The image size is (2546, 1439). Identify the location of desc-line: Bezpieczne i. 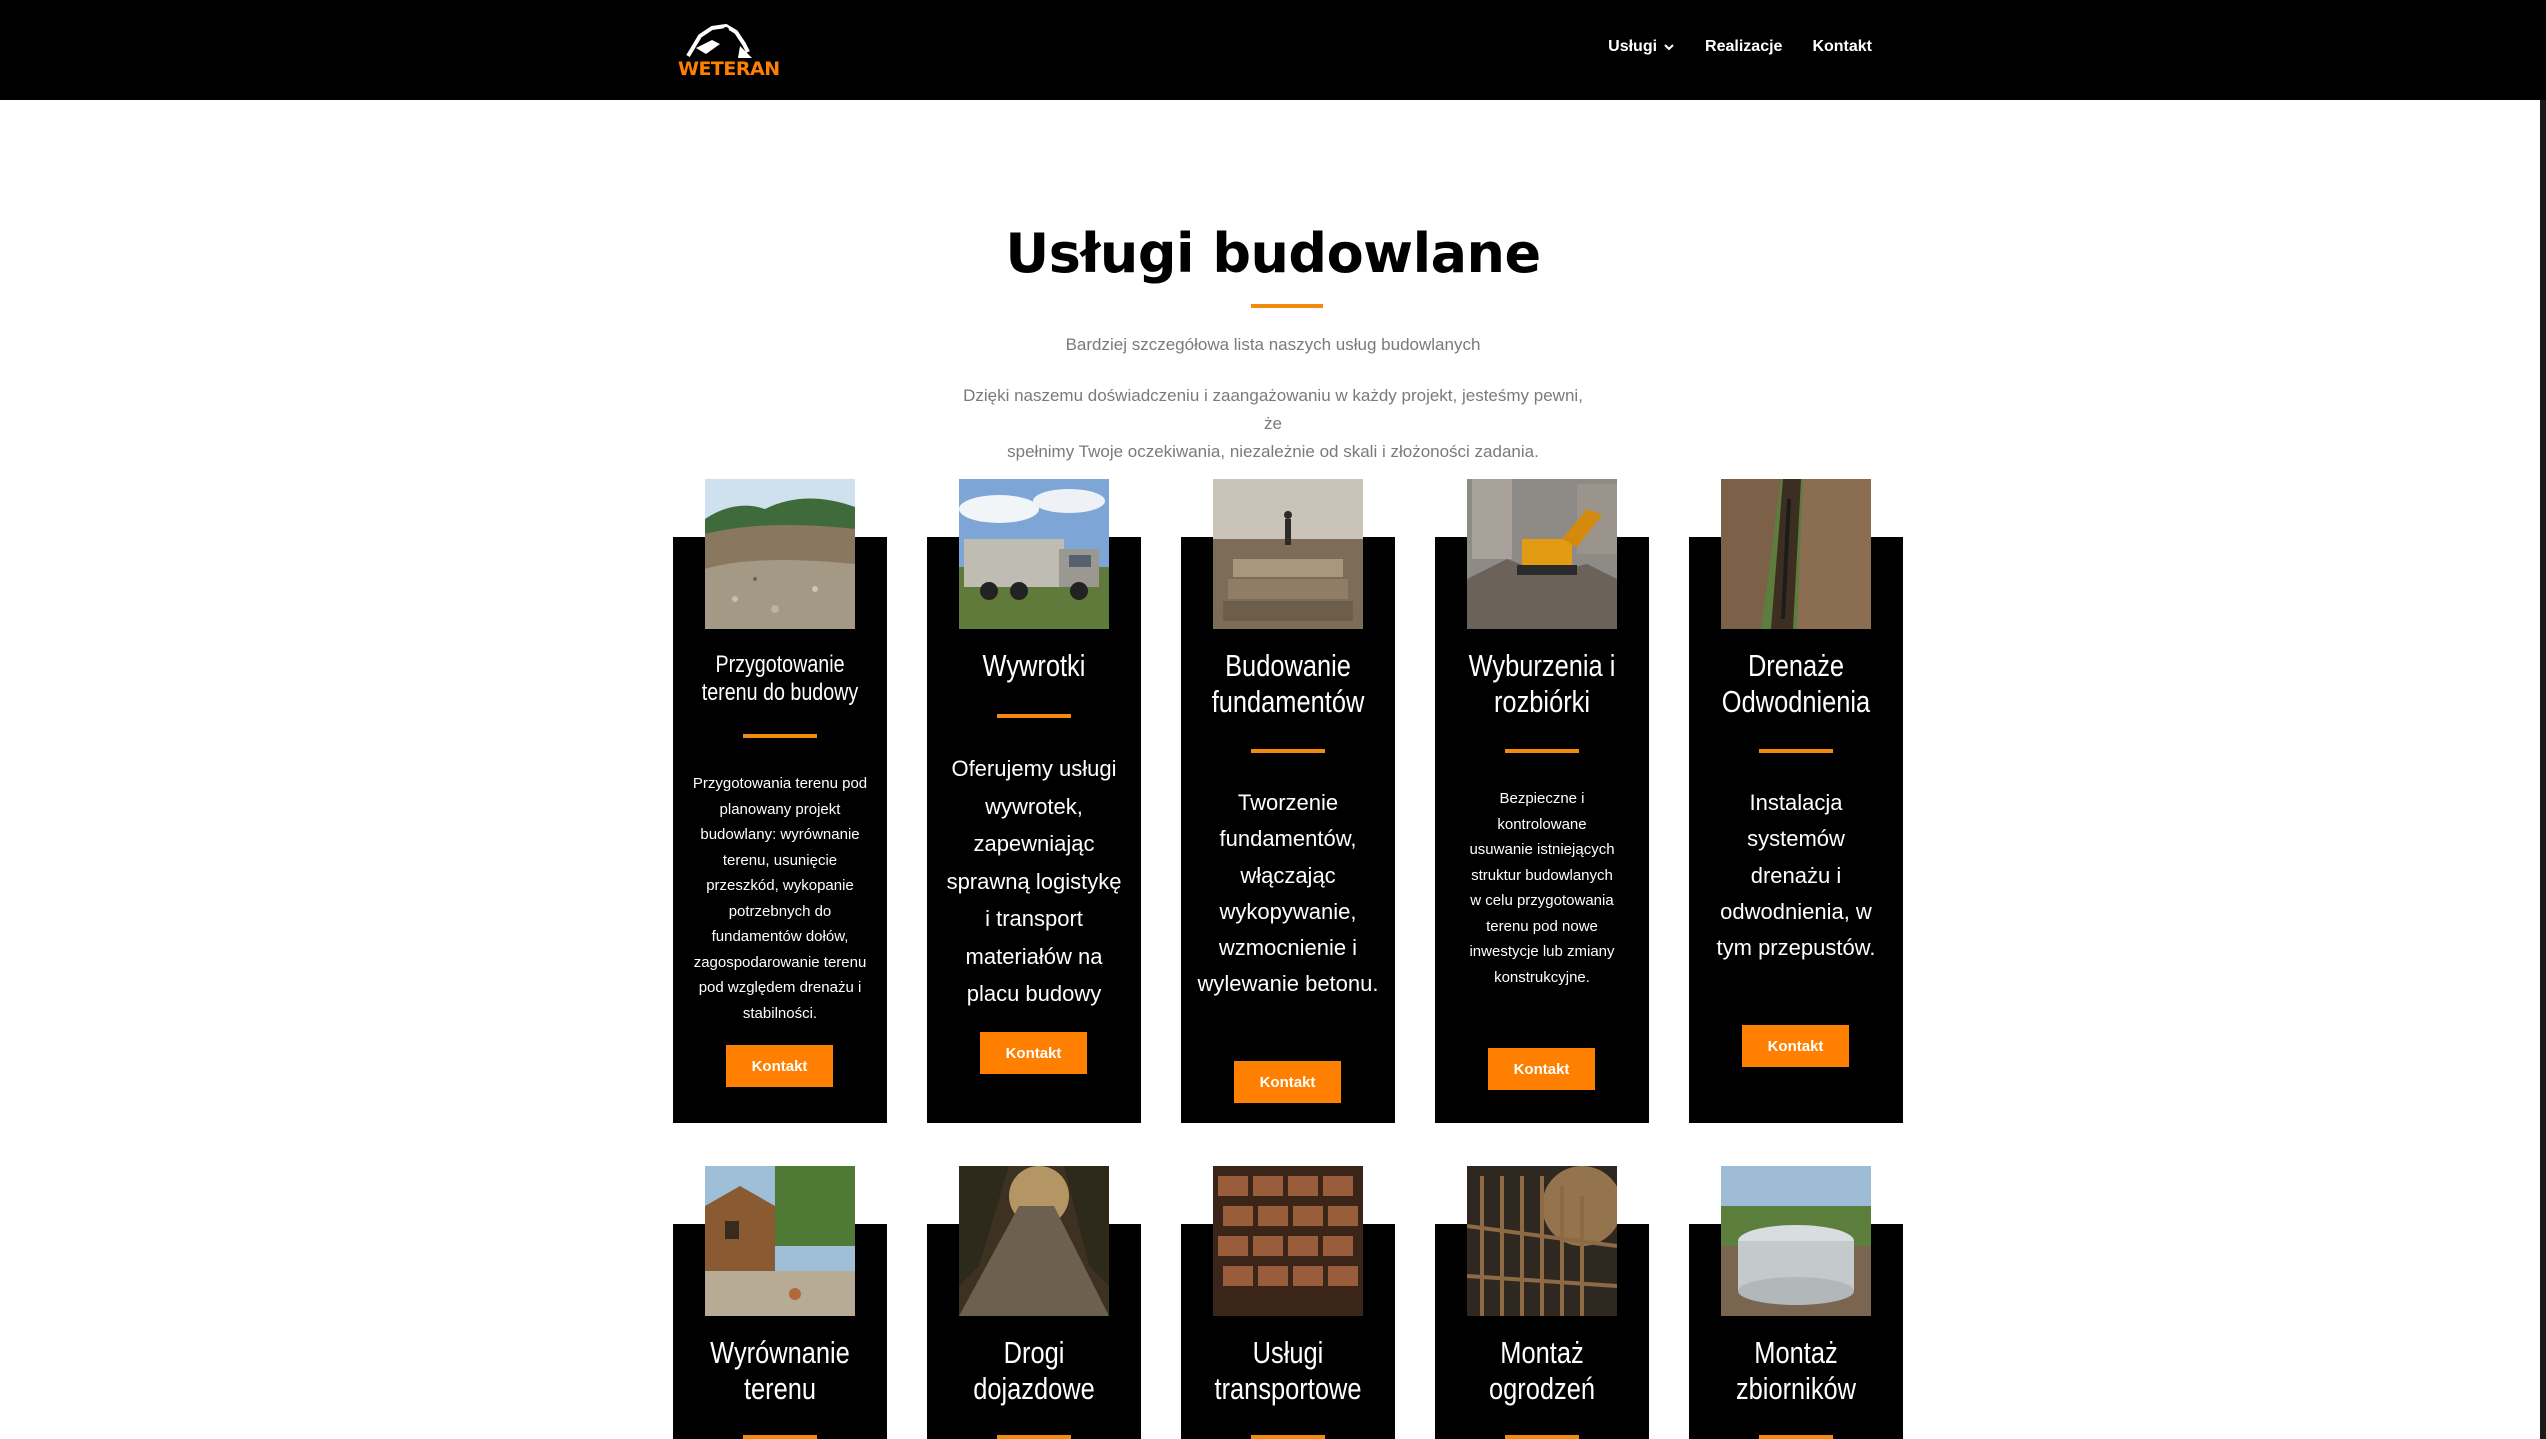
(1542, 798).